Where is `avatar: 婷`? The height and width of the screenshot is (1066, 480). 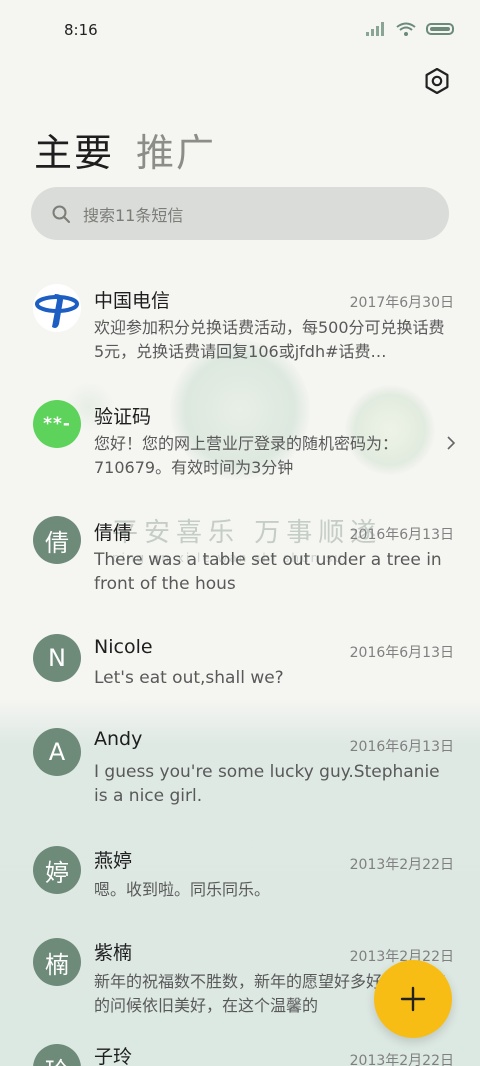 avatar: 婷 is located at coordinates (57, 870).